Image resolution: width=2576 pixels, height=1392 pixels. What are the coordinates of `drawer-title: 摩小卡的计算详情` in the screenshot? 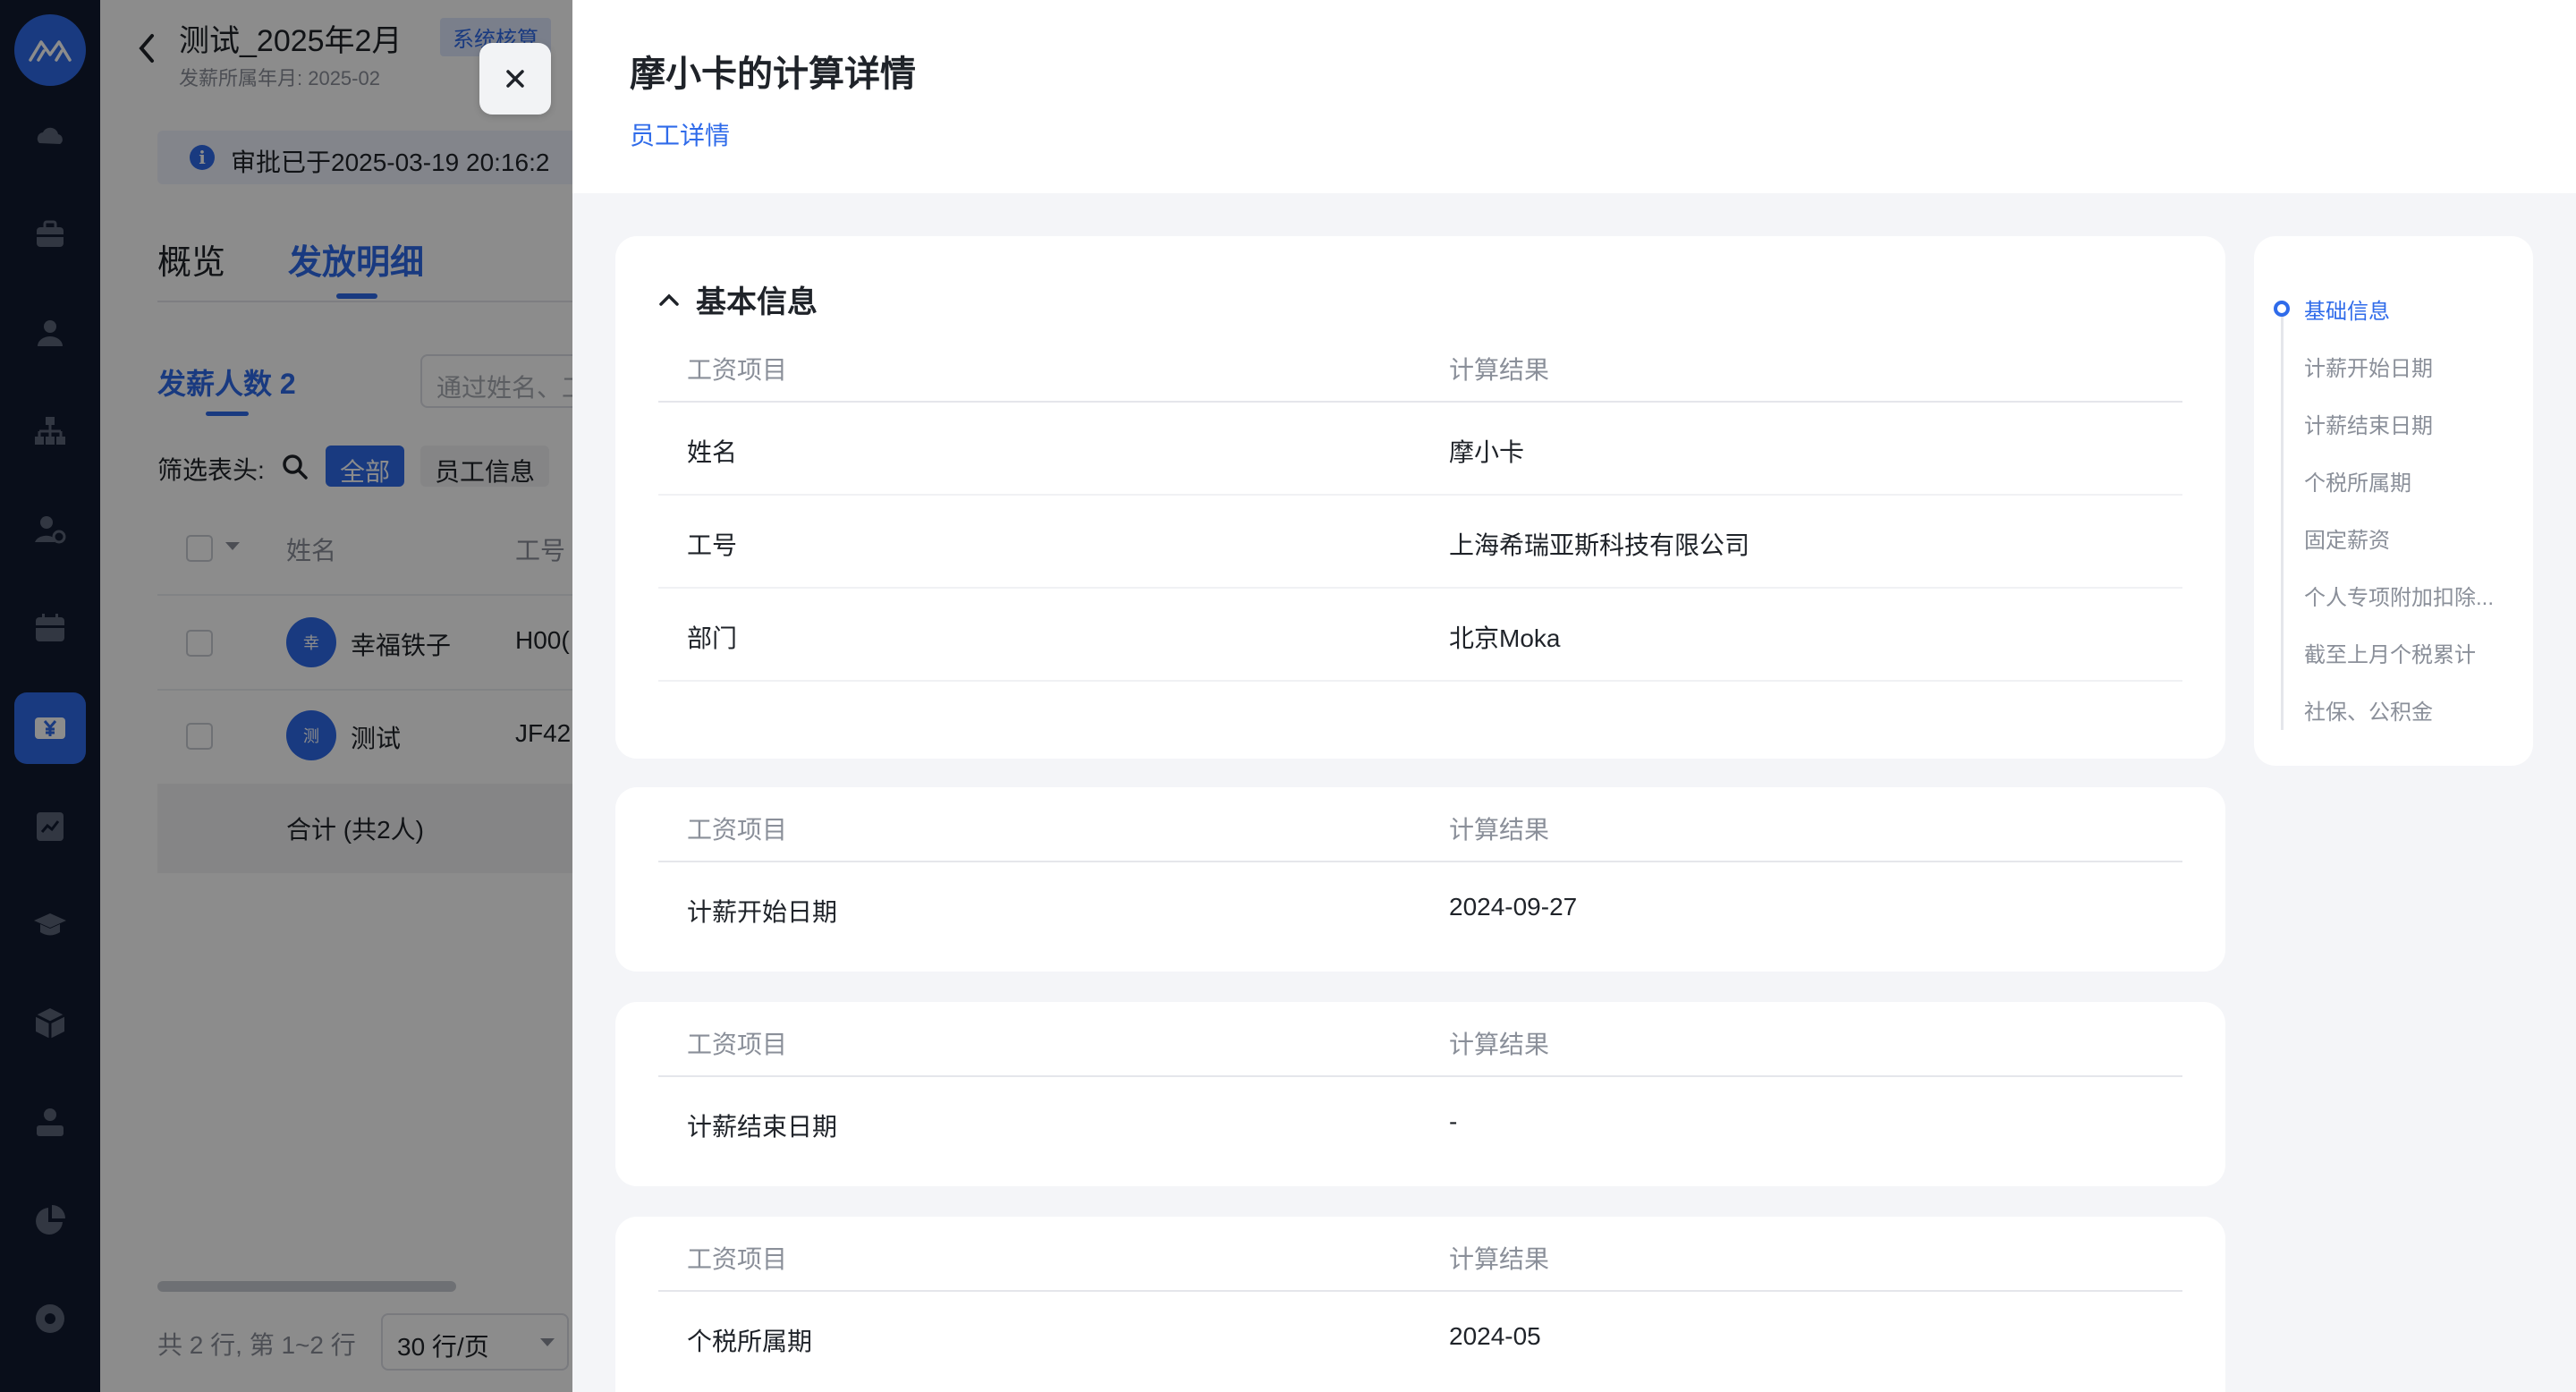 It's located at (773, 74).